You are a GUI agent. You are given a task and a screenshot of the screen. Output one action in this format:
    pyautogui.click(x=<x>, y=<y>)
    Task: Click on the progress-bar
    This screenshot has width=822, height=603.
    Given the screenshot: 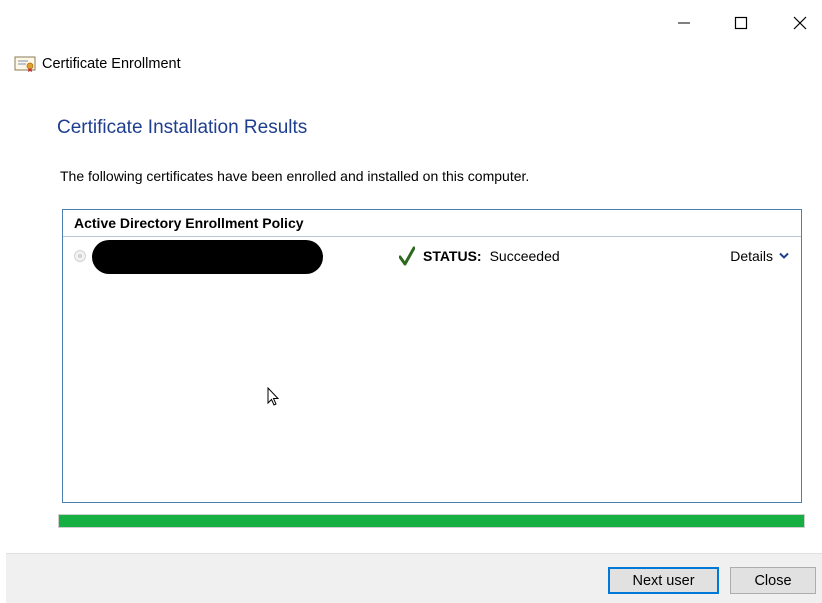 What is the action you would take?
    pyautogui.click(x=431, y=521)
    